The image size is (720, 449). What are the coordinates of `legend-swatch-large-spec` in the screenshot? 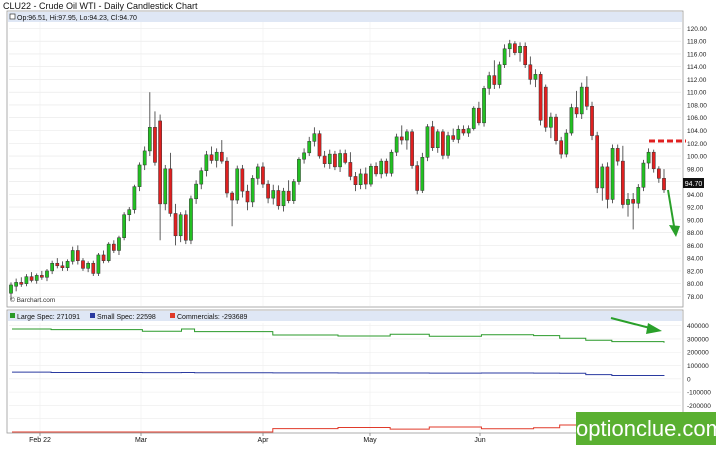 It's located at (12, 315).